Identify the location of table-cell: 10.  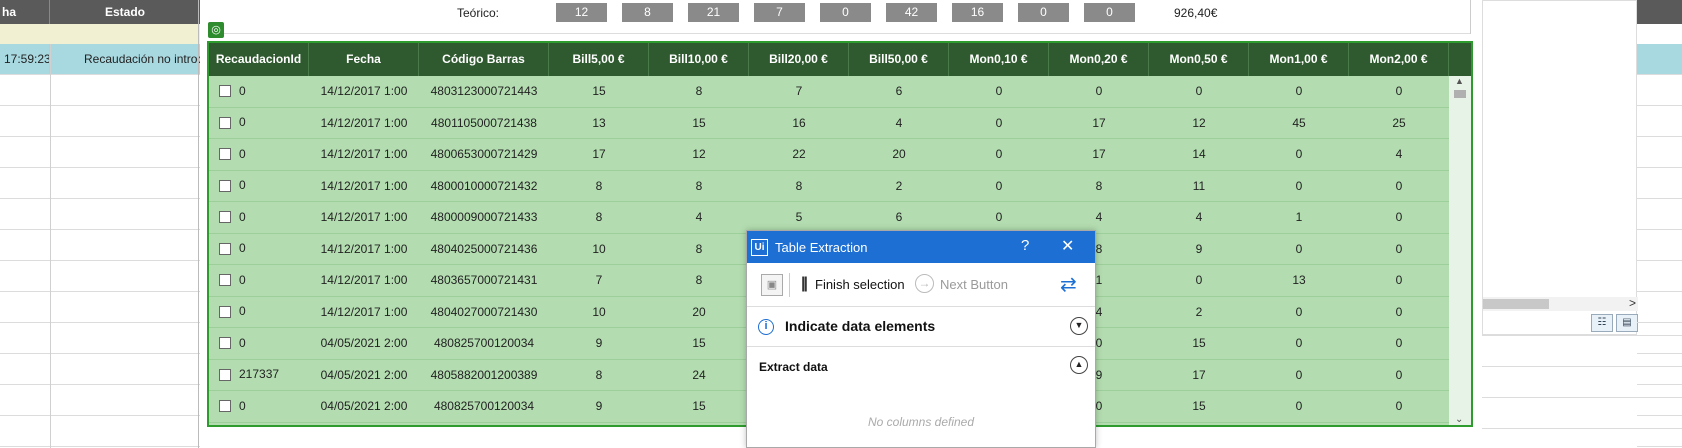
(599, 311).